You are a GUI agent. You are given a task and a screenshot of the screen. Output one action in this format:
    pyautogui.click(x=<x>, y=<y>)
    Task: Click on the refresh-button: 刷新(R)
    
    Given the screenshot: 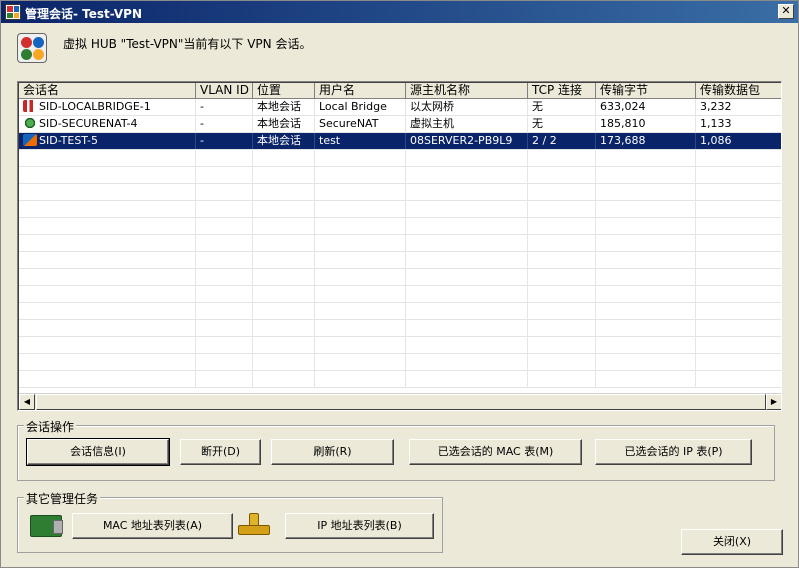 What is the action you would take?
    pyautogui.click(x=332, y=452)
    